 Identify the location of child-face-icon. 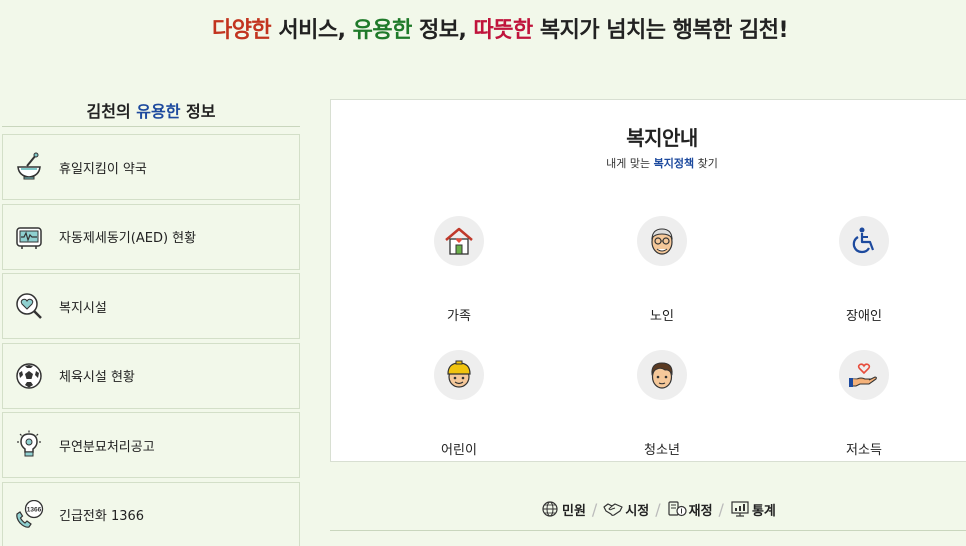
(459, 375).